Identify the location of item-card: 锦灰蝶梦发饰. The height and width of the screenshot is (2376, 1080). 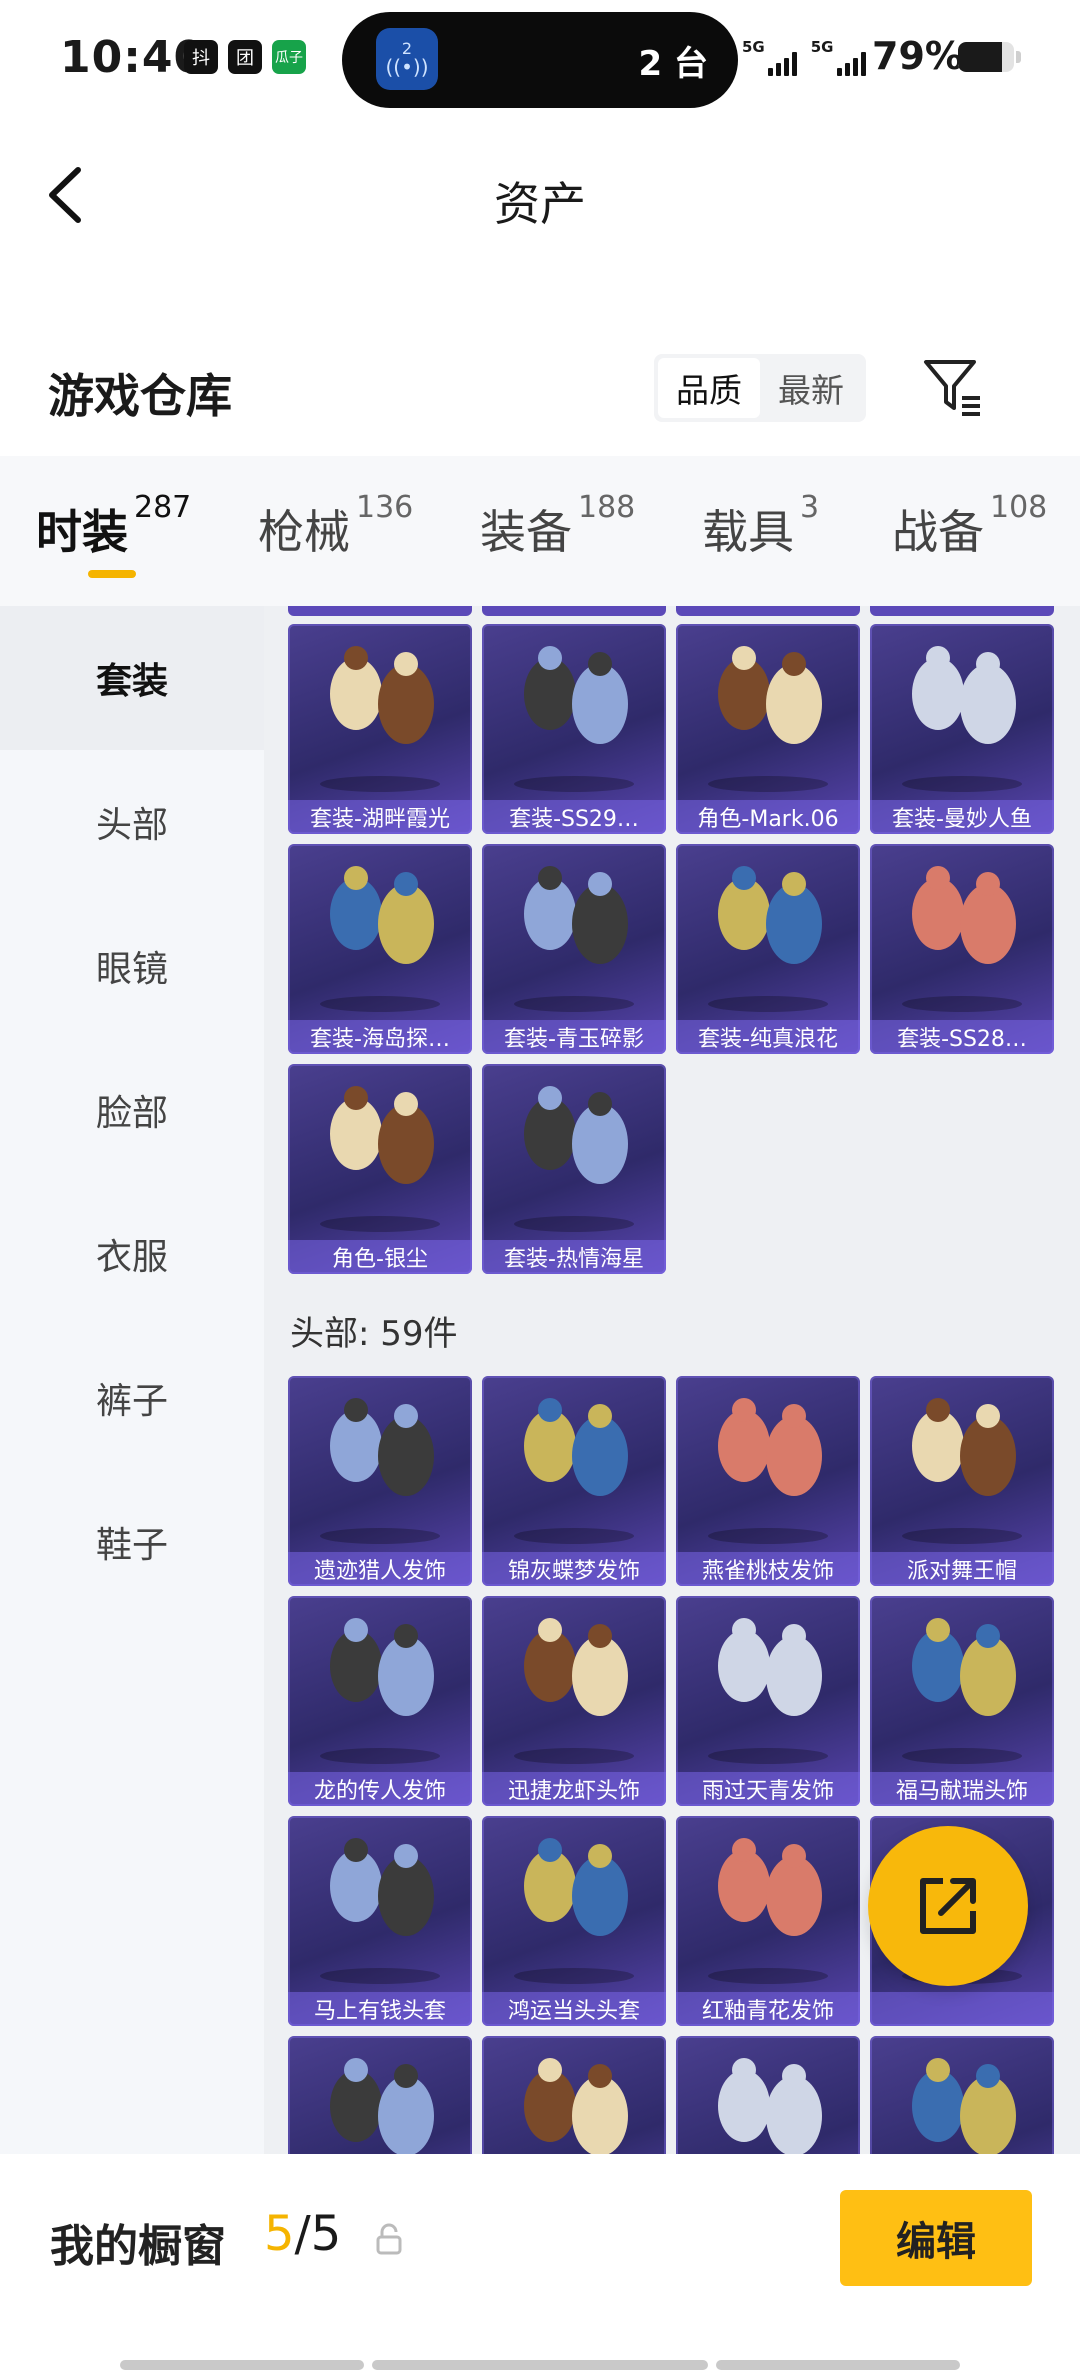
(574, 1481).